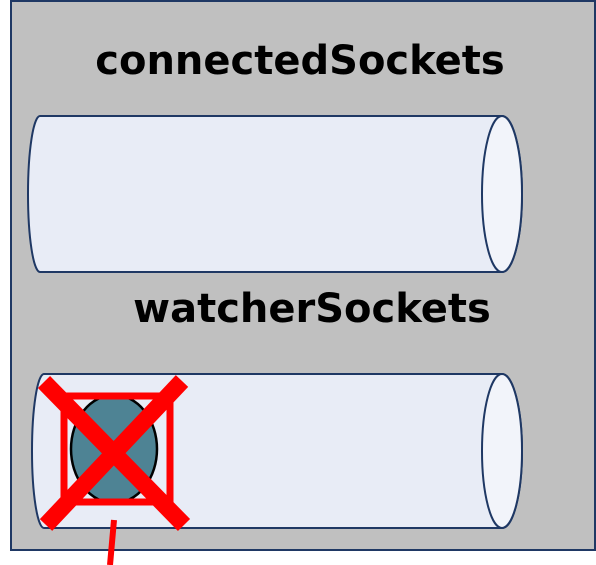 The height and width of the screenshot is (565, 596). What do you see at coordinates (299, 61) in the screenshot?
I see `connected-sockets-label: connectedSockets` at bounding box center [299, 61].